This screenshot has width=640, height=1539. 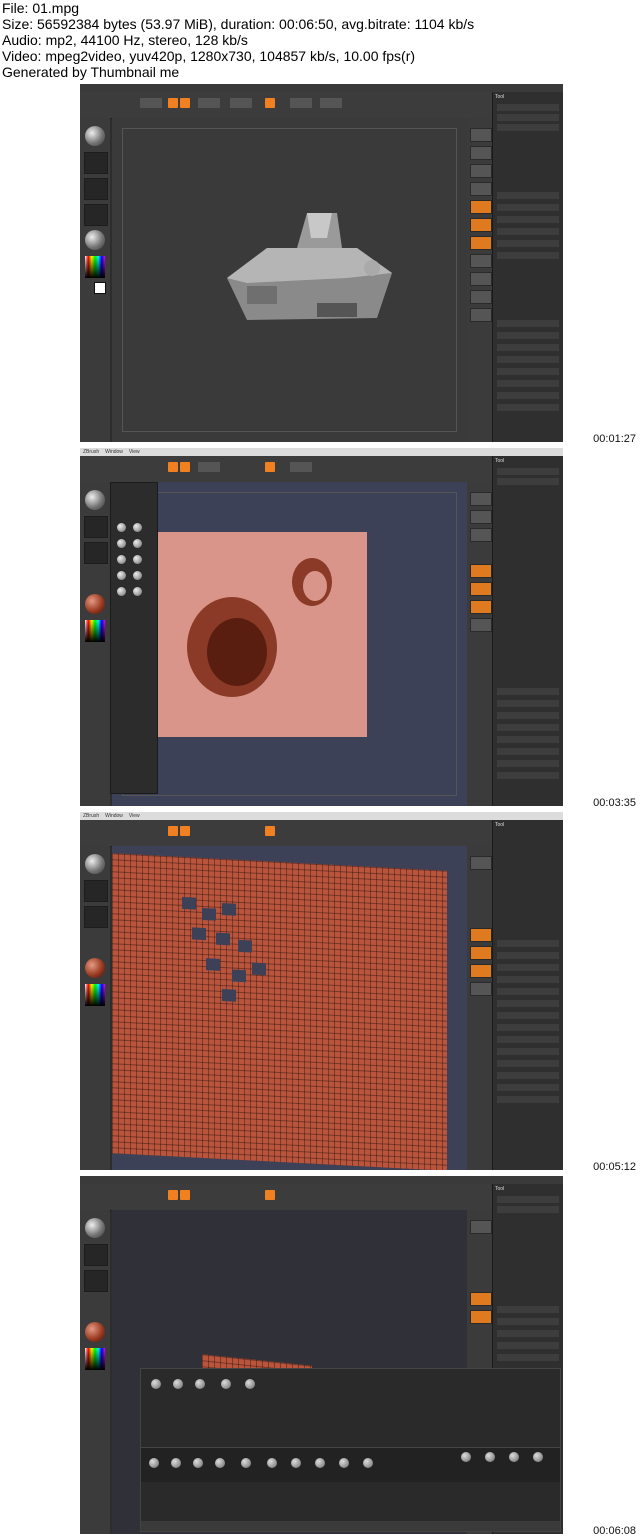 I want to click on rgb-intensity-slider, so click(x=301, y=103).